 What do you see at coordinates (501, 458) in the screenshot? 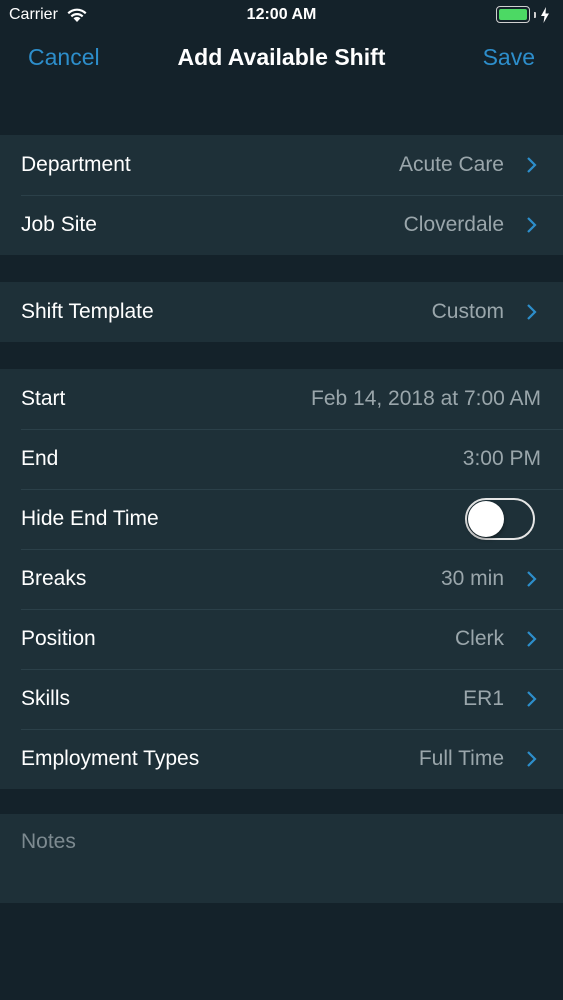
I see `end-value: 3:00 PM` at bounding box center [501, 458].